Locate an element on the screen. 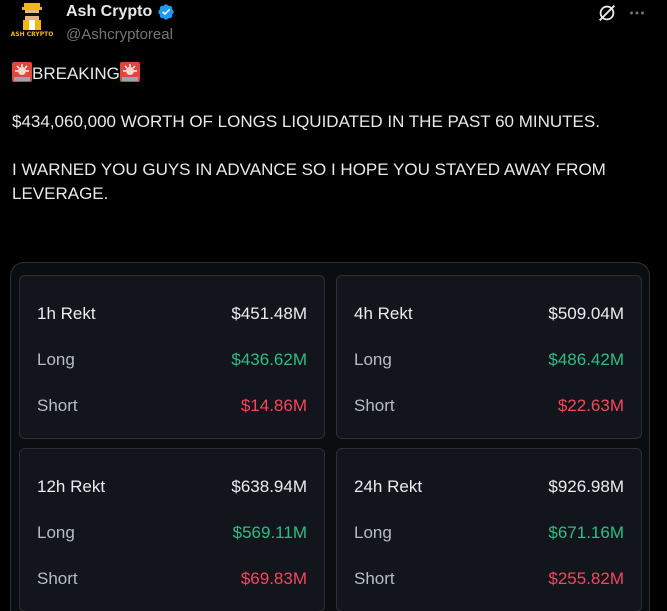 The image size is (667, 611). long-value: $486.42M is located at coordinates (586, 359).